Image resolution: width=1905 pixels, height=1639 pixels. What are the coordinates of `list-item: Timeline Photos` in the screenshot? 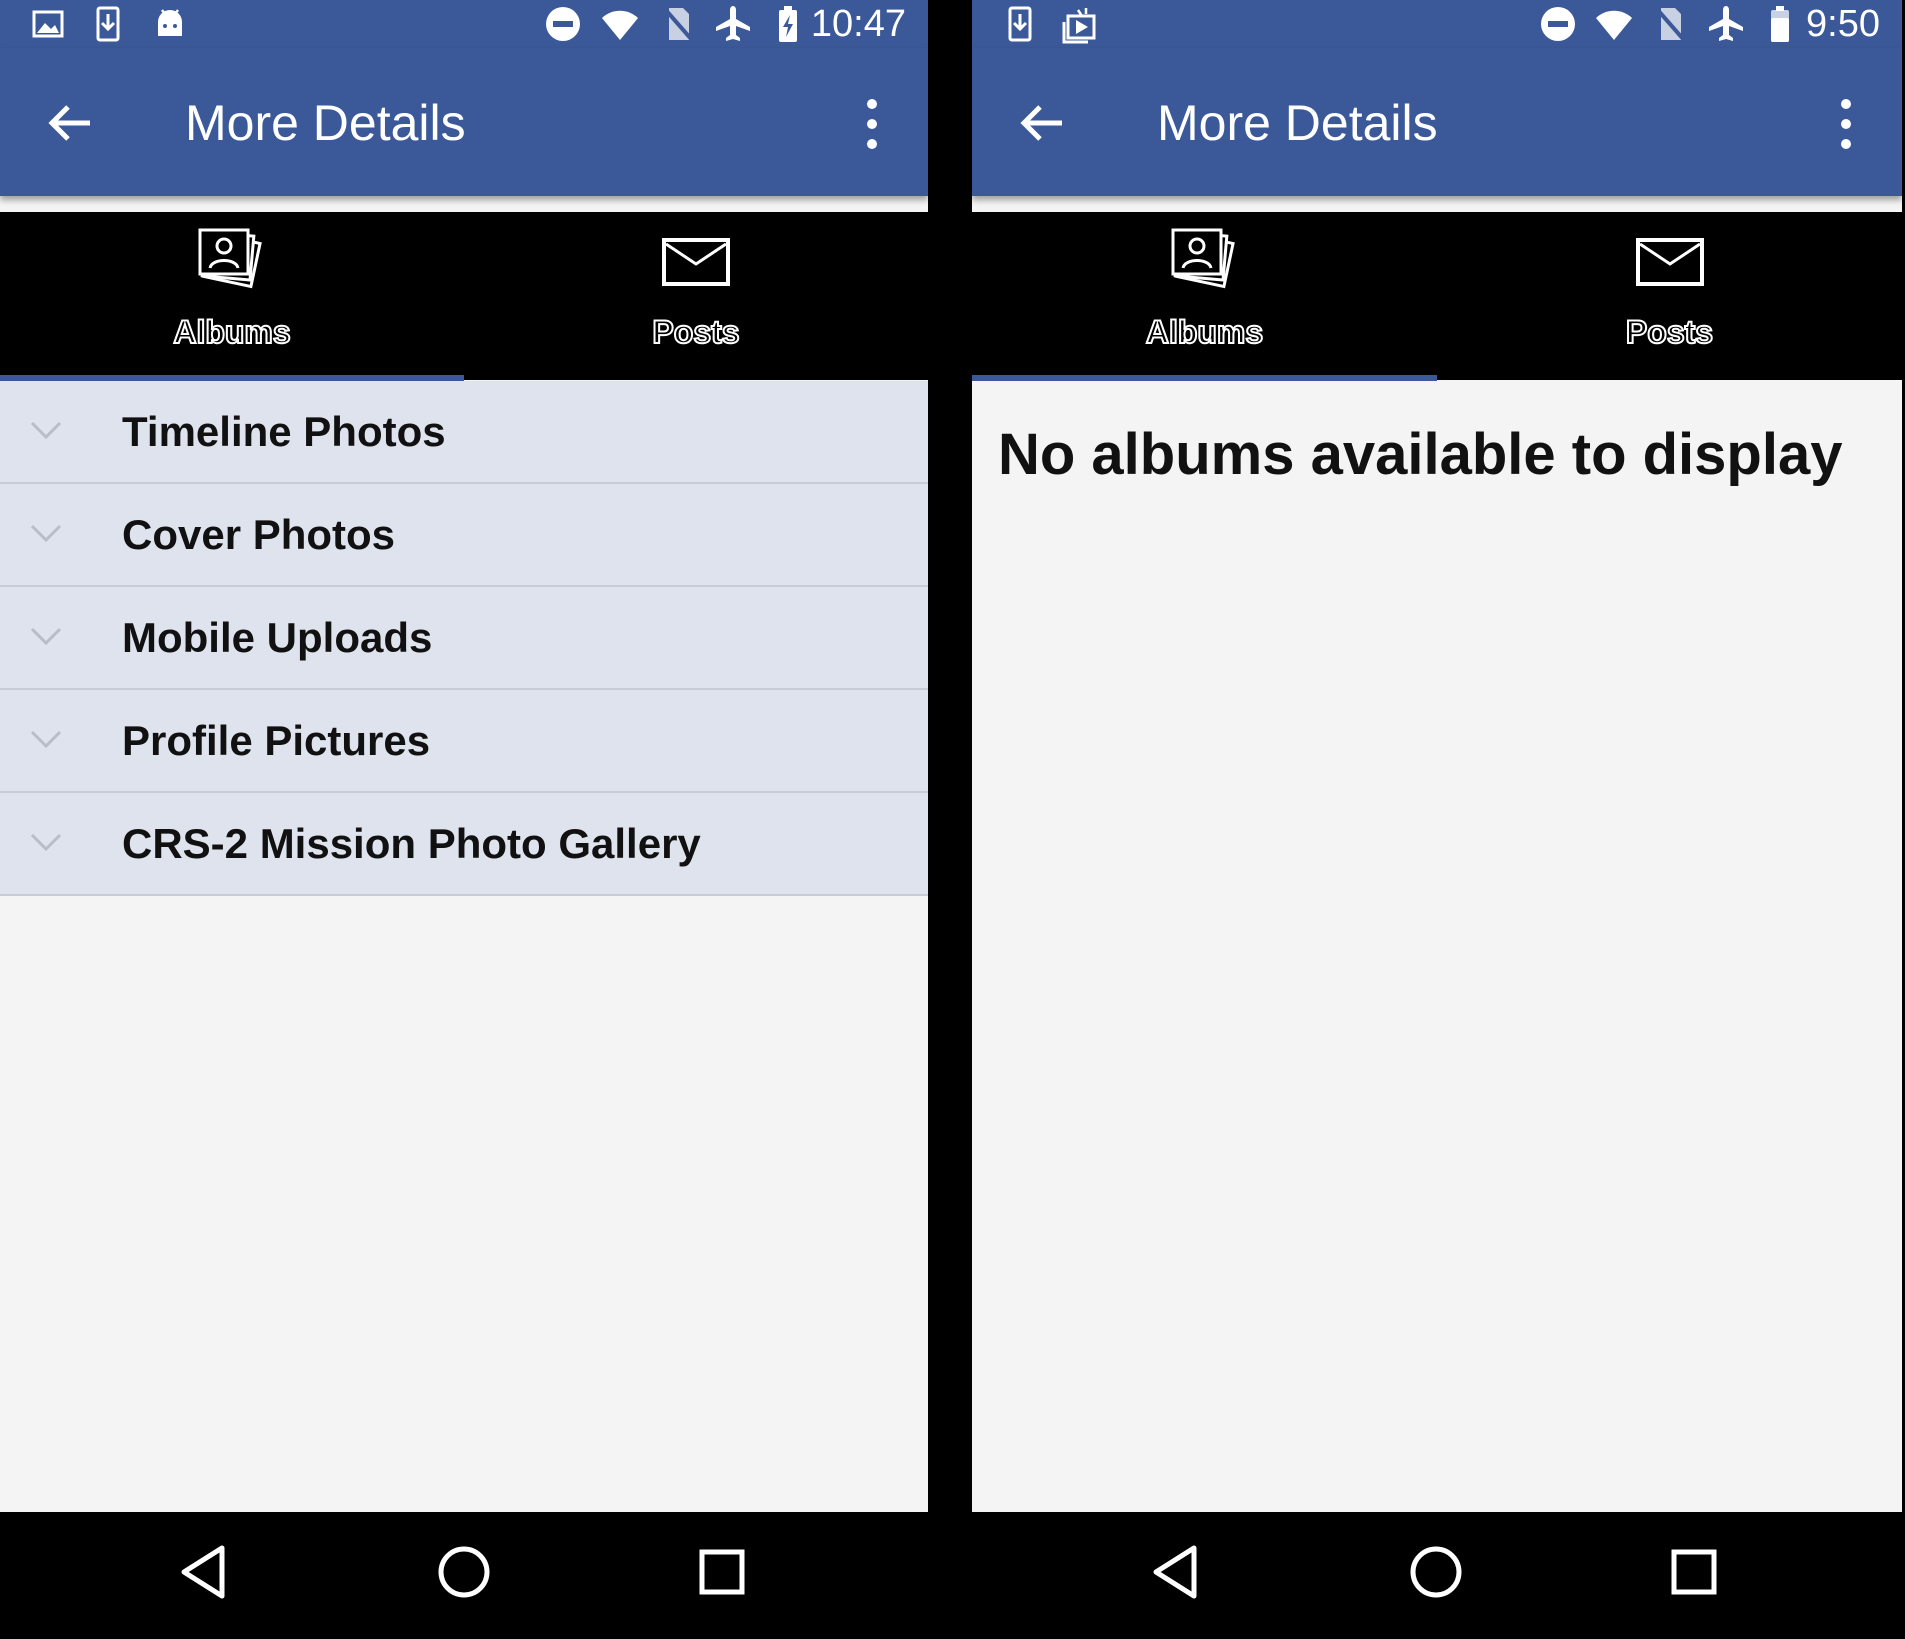 It's located at (464, 432).